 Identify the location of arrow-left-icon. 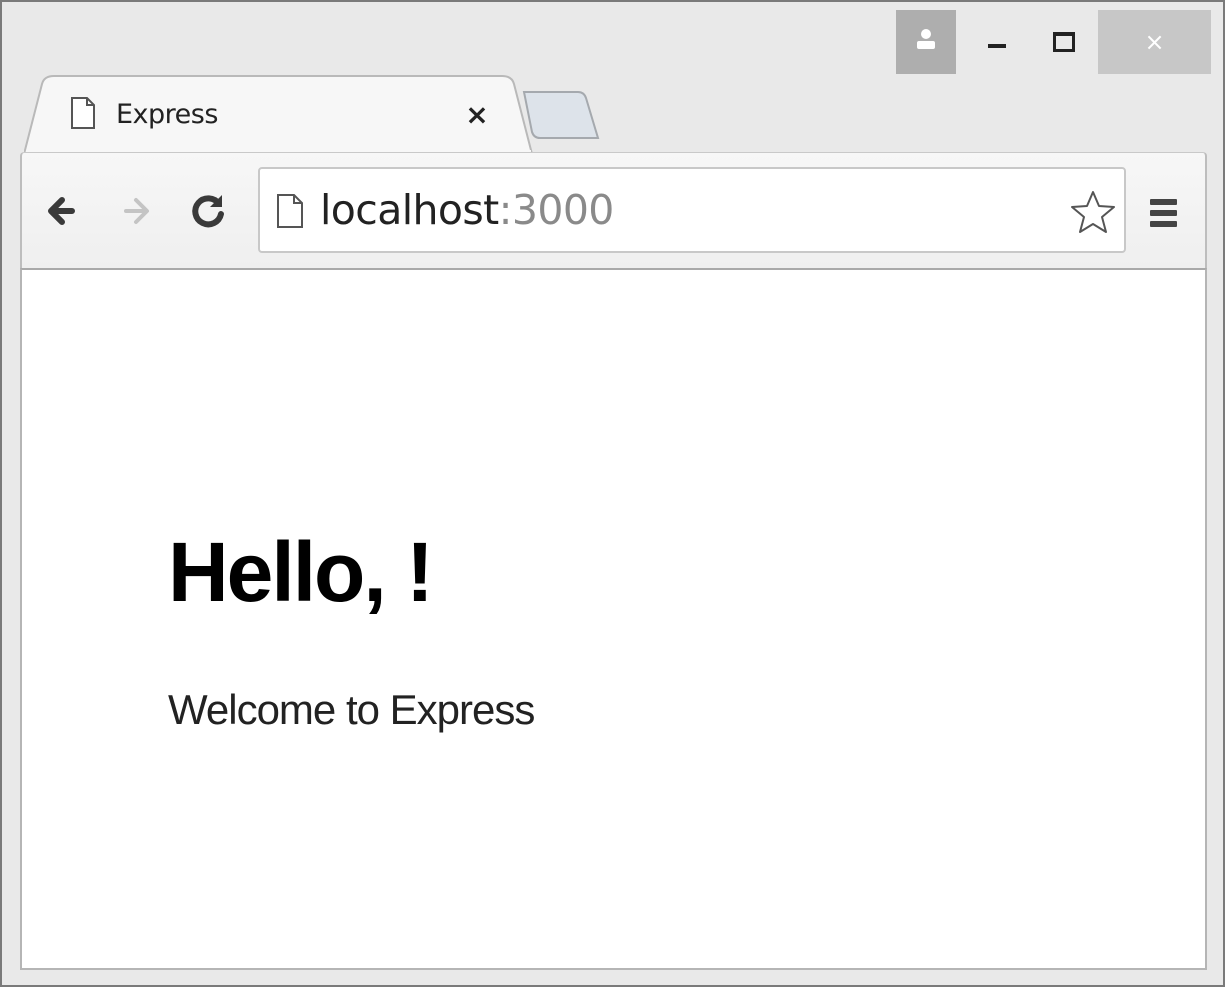
(61, 211).